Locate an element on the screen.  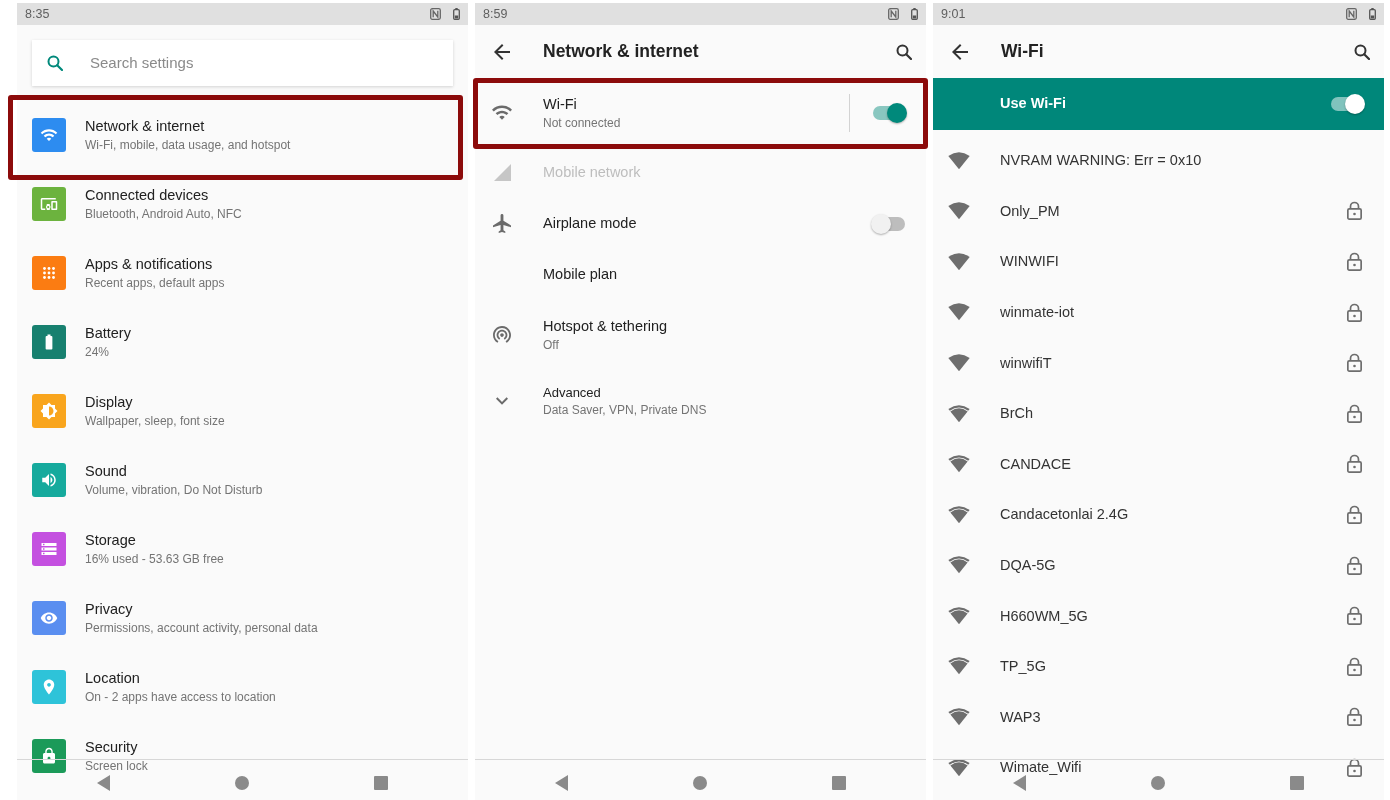
search-bar: Search settings is located at coordinates (242, 63).